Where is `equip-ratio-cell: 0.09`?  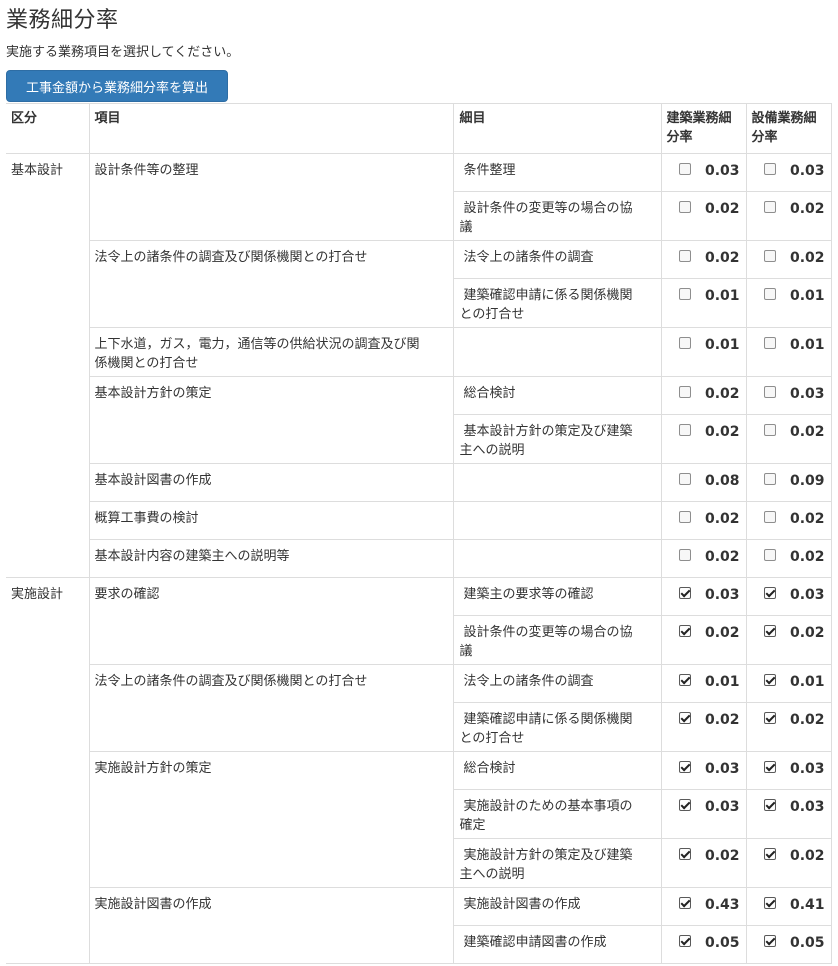
equip-ratio-cell: 0.09 is located at coordinates (788, 482).